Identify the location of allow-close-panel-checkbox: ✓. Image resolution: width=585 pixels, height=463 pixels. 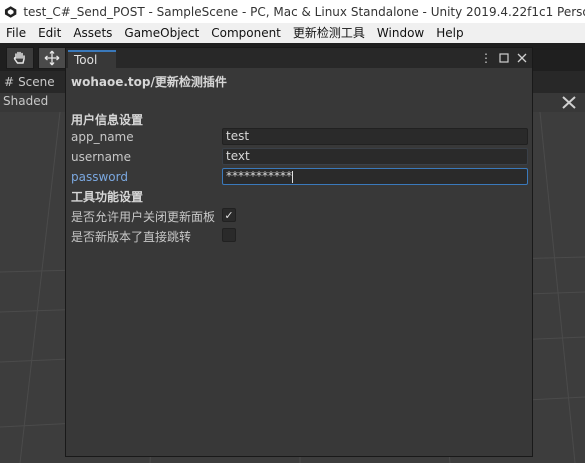
(229, 215).